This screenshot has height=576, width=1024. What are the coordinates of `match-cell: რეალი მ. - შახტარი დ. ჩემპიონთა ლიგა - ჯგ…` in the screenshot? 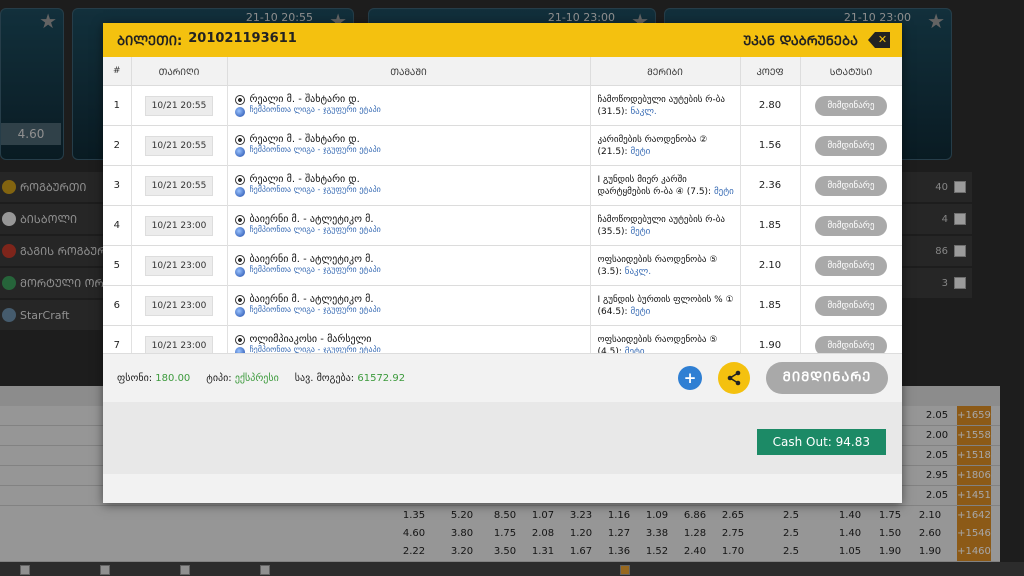 It's located at (409, 105).